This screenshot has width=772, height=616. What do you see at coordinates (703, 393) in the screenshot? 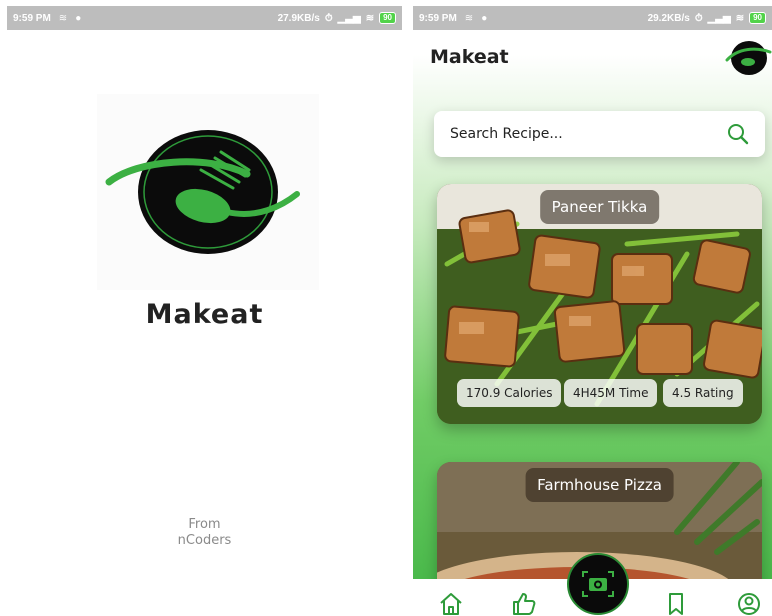
I see `rating-chip: 4.5 Rating` at bounding box center [703, 393].